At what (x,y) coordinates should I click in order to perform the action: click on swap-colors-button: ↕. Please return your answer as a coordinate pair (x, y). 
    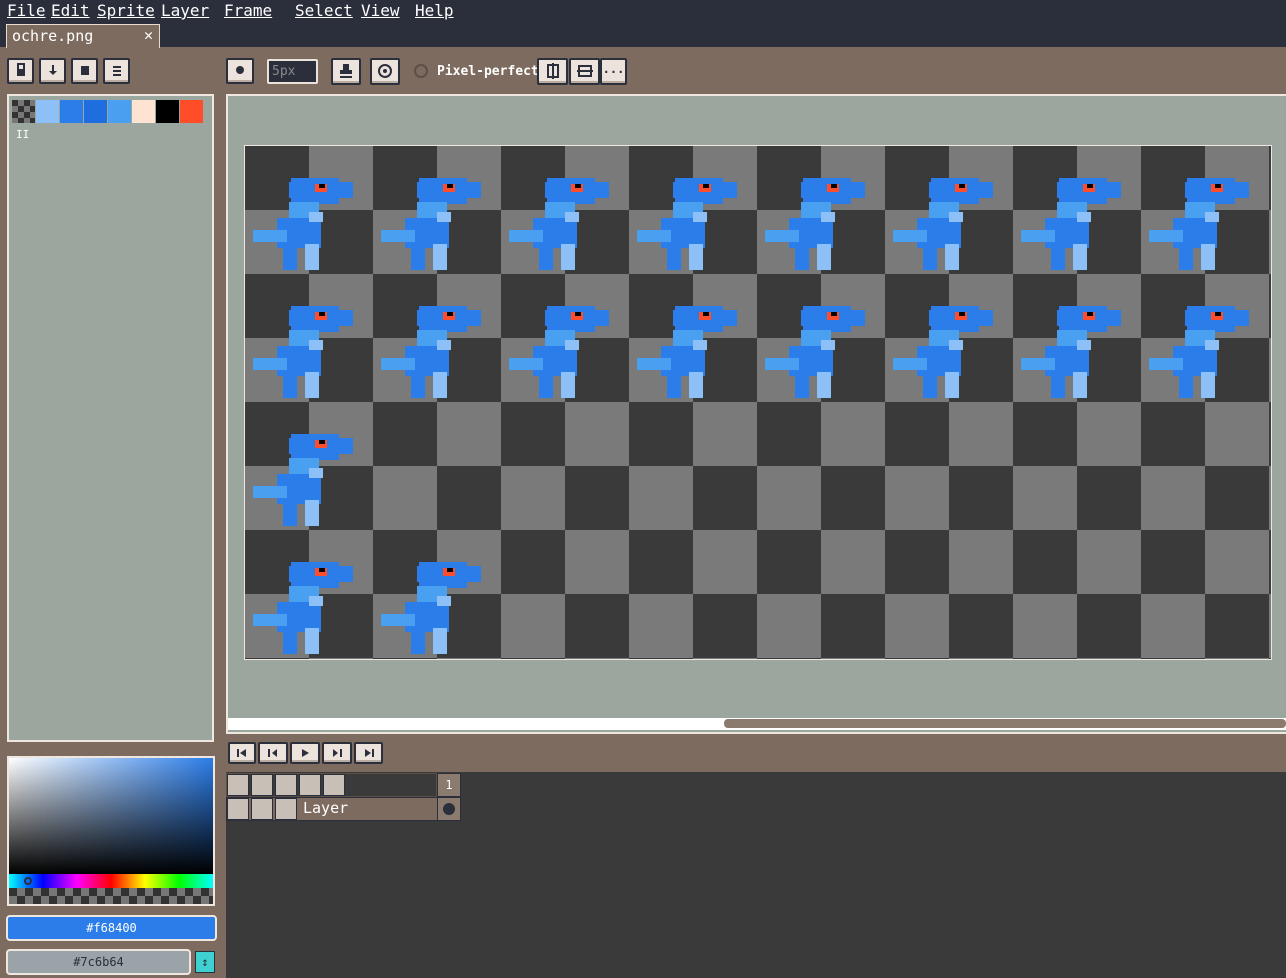
    Looking at the image, I should click on (205, 962).